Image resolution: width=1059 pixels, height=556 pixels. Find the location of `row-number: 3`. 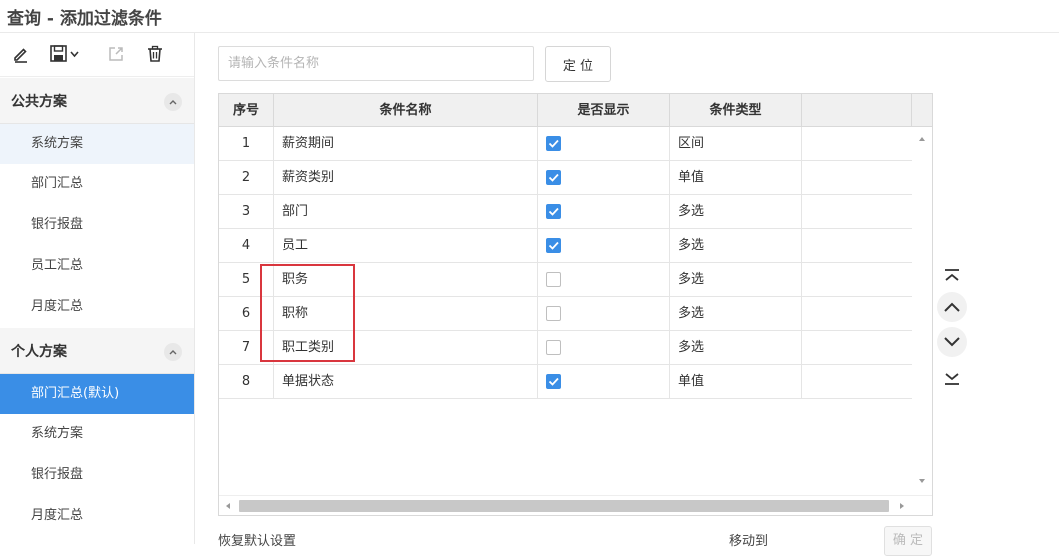

row-number: 3 is located at coordinates (246, 212).